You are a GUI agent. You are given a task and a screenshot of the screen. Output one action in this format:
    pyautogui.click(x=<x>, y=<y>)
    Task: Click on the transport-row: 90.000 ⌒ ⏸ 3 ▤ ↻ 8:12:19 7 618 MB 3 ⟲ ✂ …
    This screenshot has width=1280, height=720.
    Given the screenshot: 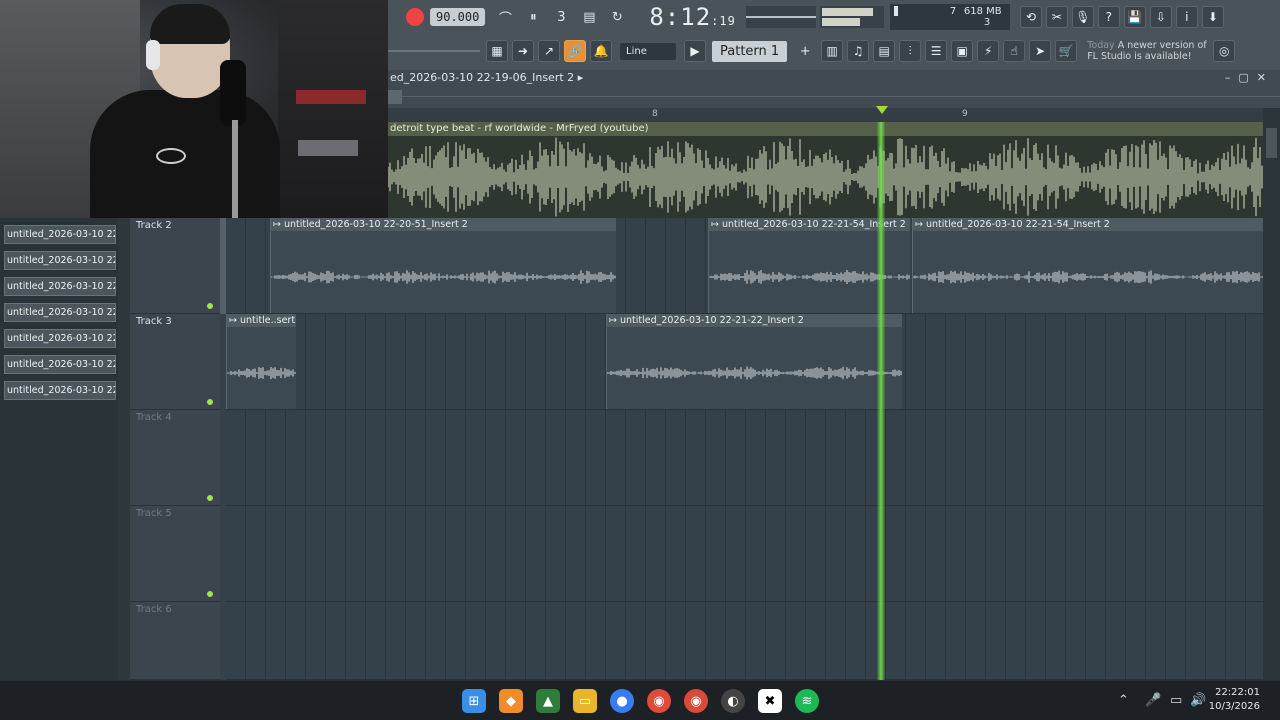 What is the action you would take?
    pyautogui.click(x=834, y=17)
    